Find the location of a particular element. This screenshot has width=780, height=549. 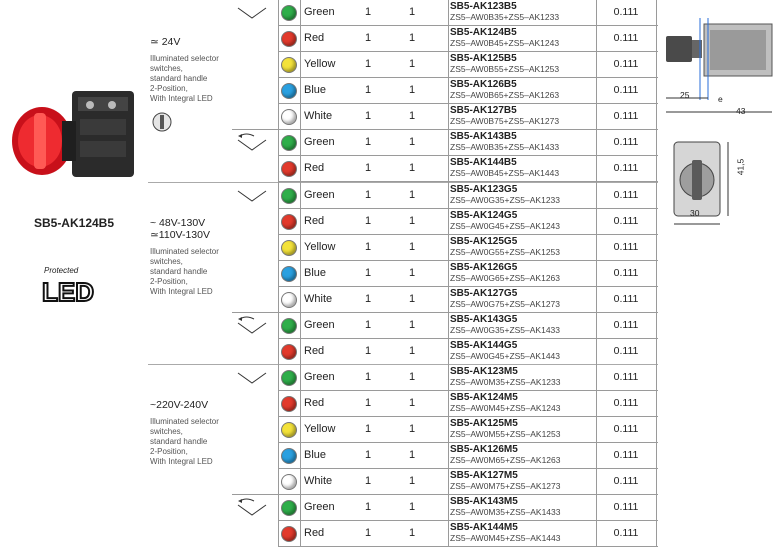

reference-cell: SB5-AK126B5 ZS5–AW0B65+ZS5–AK1263 is located at coordinates (535, 92).